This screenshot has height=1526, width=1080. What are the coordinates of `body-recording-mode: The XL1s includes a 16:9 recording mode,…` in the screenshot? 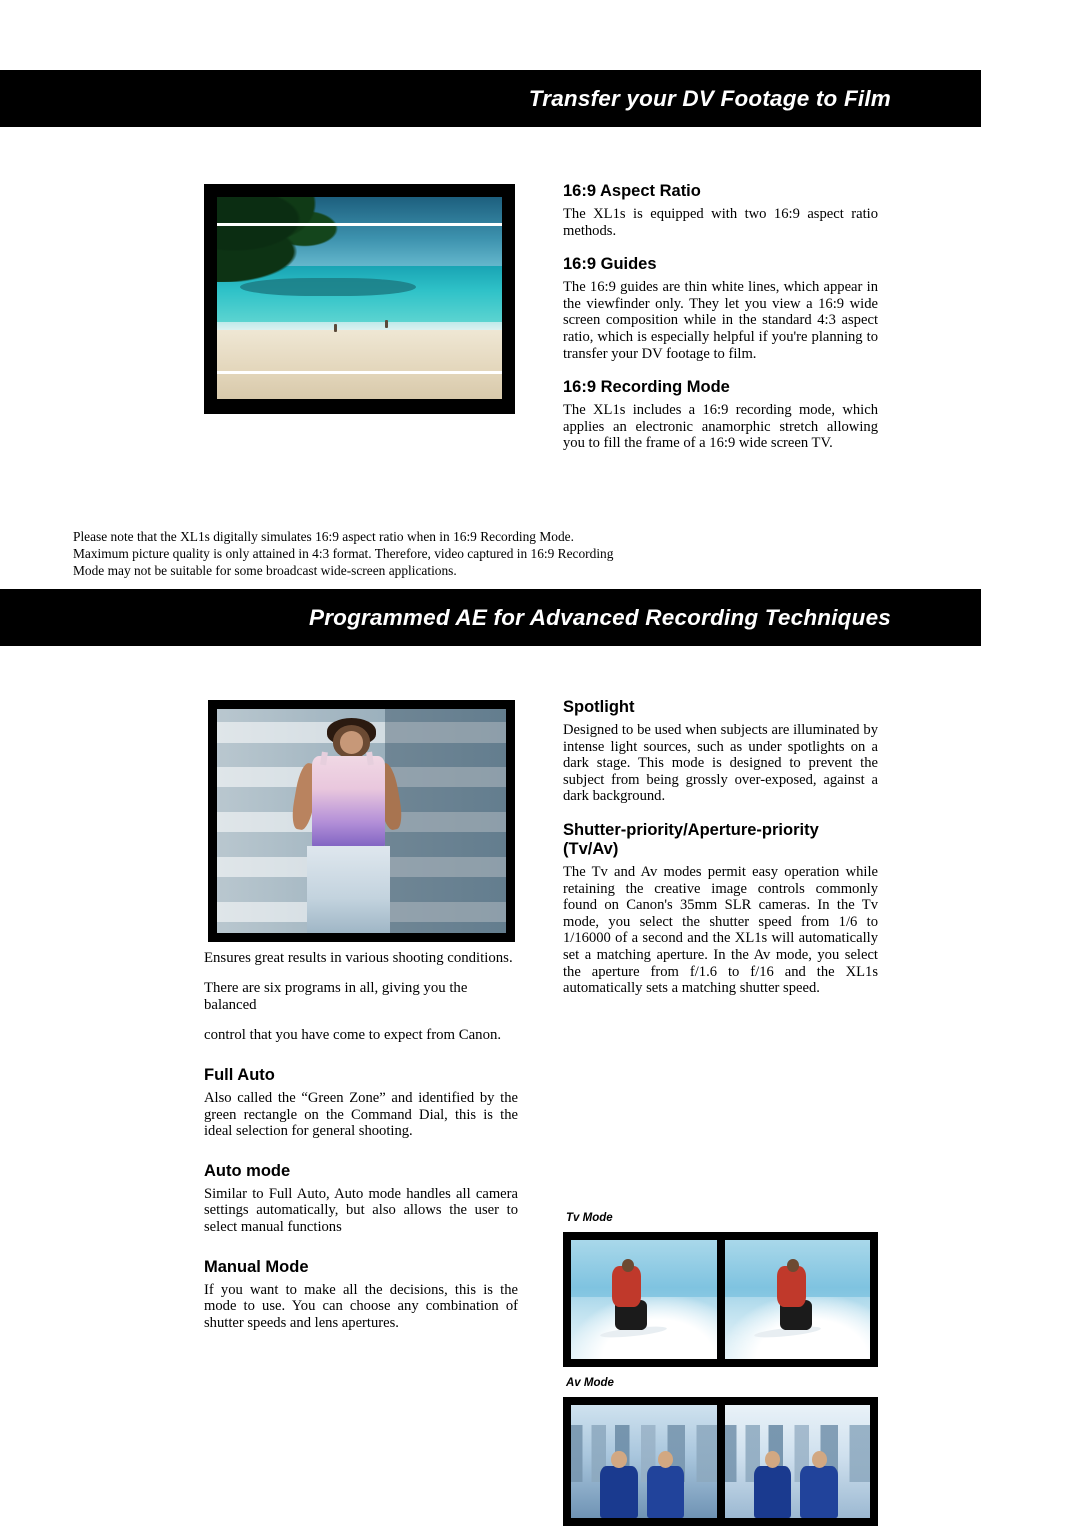 It's located at (720, 427).